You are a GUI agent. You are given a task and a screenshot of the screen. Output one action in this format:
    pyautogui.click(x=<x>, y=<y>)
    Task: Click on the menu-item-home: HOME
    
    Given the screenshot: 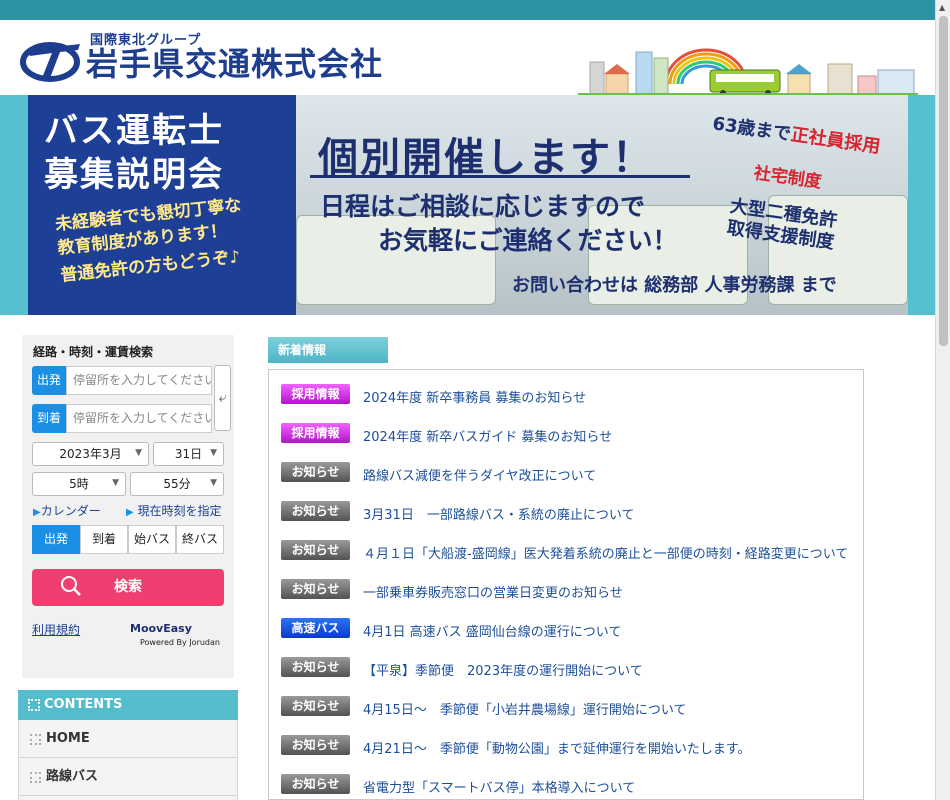 What is the action you would take?
    pyautogui.click(x=128, y=739)
    